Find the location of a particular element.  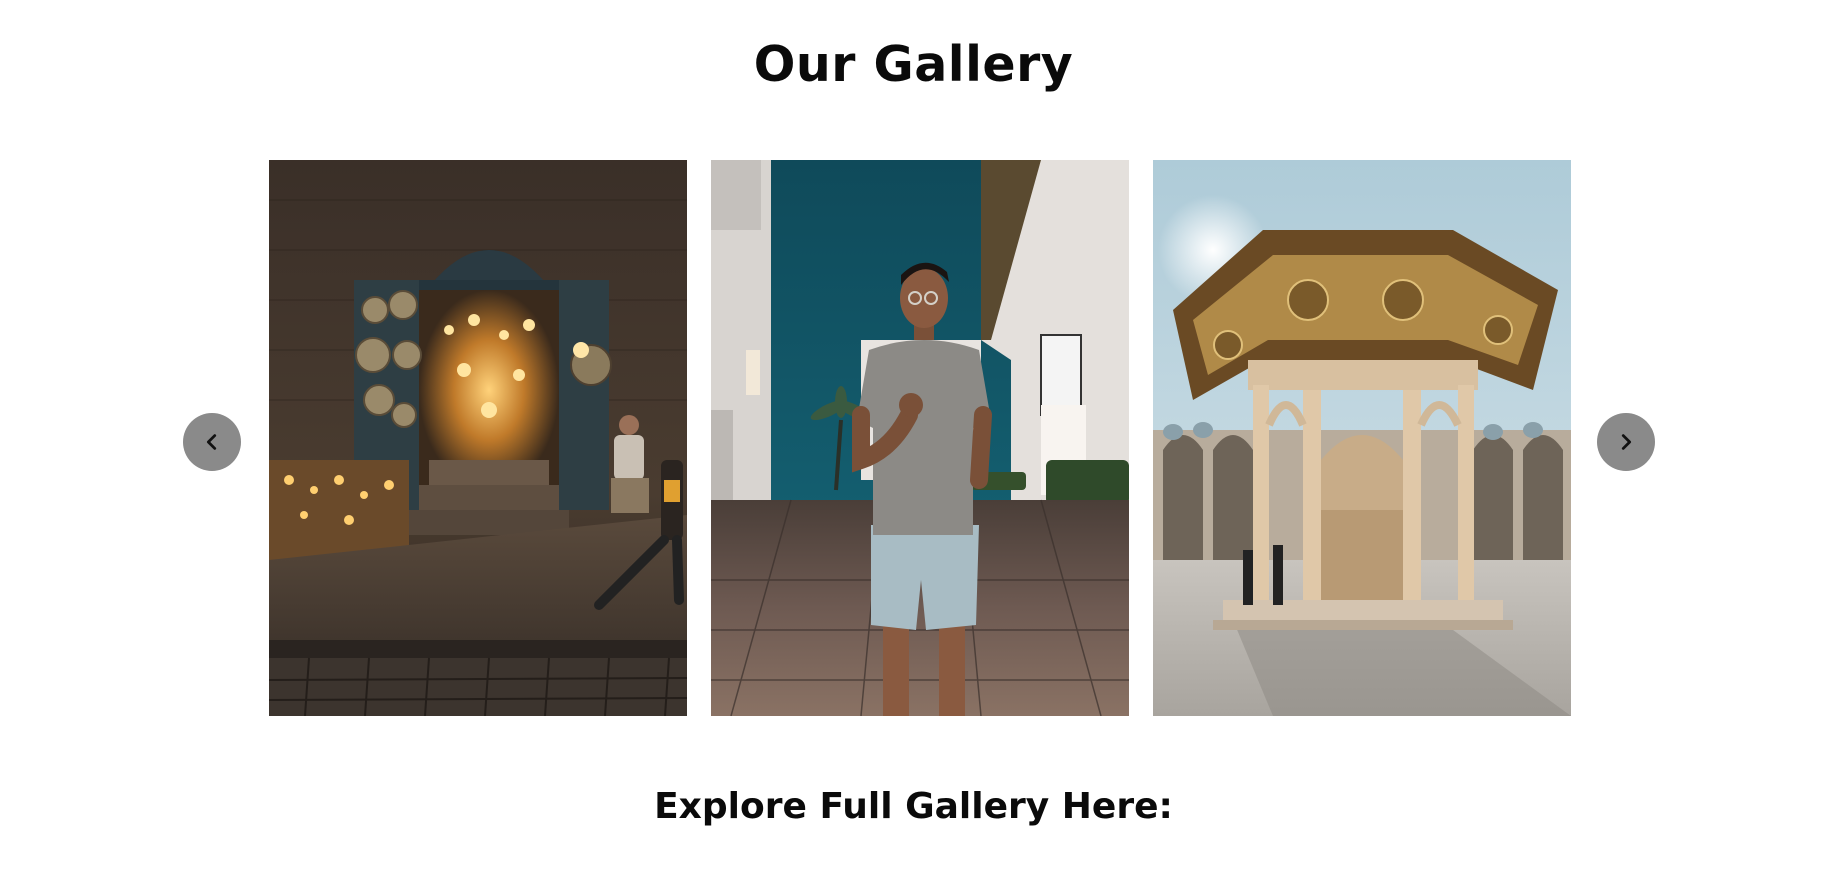

man-posing-at-night-photo is located at coordinates (920, 438).